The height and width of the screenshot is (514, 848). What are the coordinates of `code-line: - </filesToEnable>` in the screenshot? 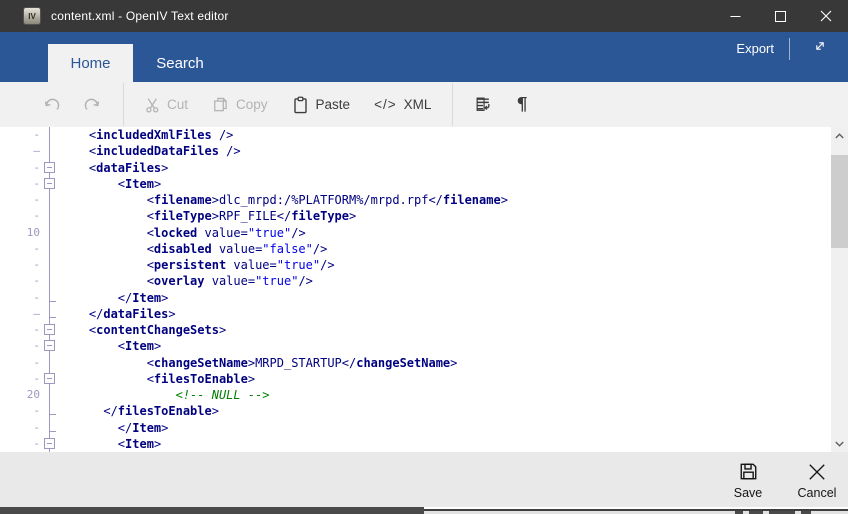 It's located at (415, 411).